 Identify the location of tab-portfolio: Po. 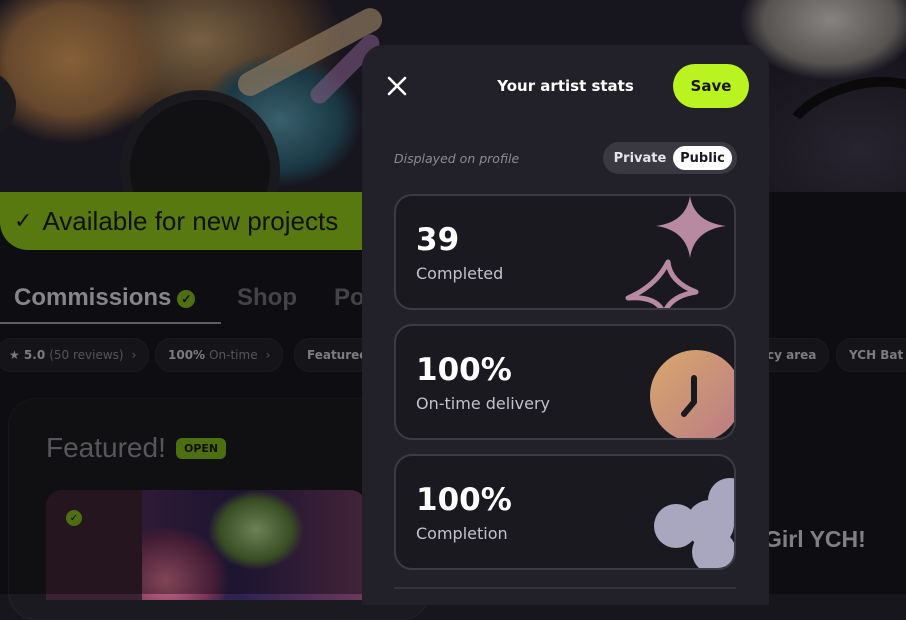
(349, 298).